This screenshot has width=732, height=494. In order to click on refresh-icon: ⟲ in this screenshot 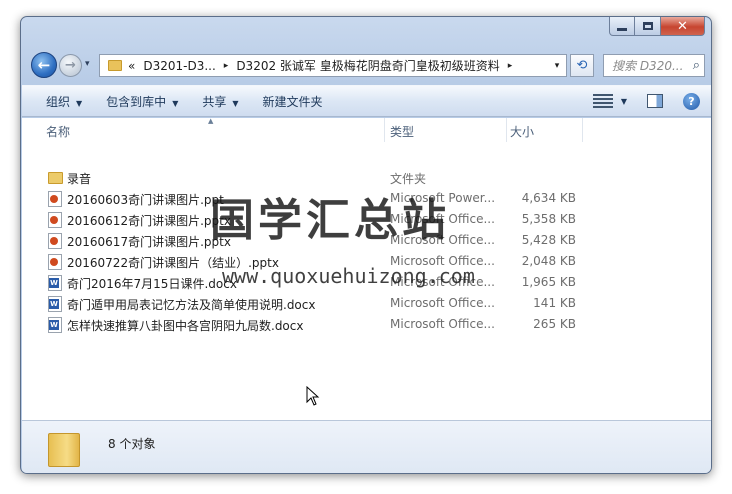, I will do `click(582, 65)`.